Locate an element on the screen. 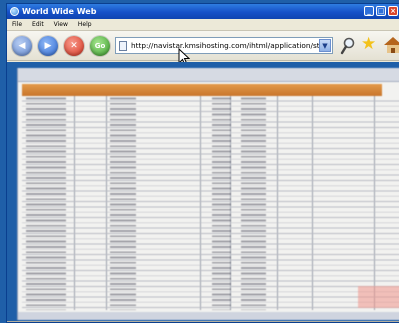 The height and width of the screenshot is (323, 399). maximize-button: □ is located at coordinates (381, 11).